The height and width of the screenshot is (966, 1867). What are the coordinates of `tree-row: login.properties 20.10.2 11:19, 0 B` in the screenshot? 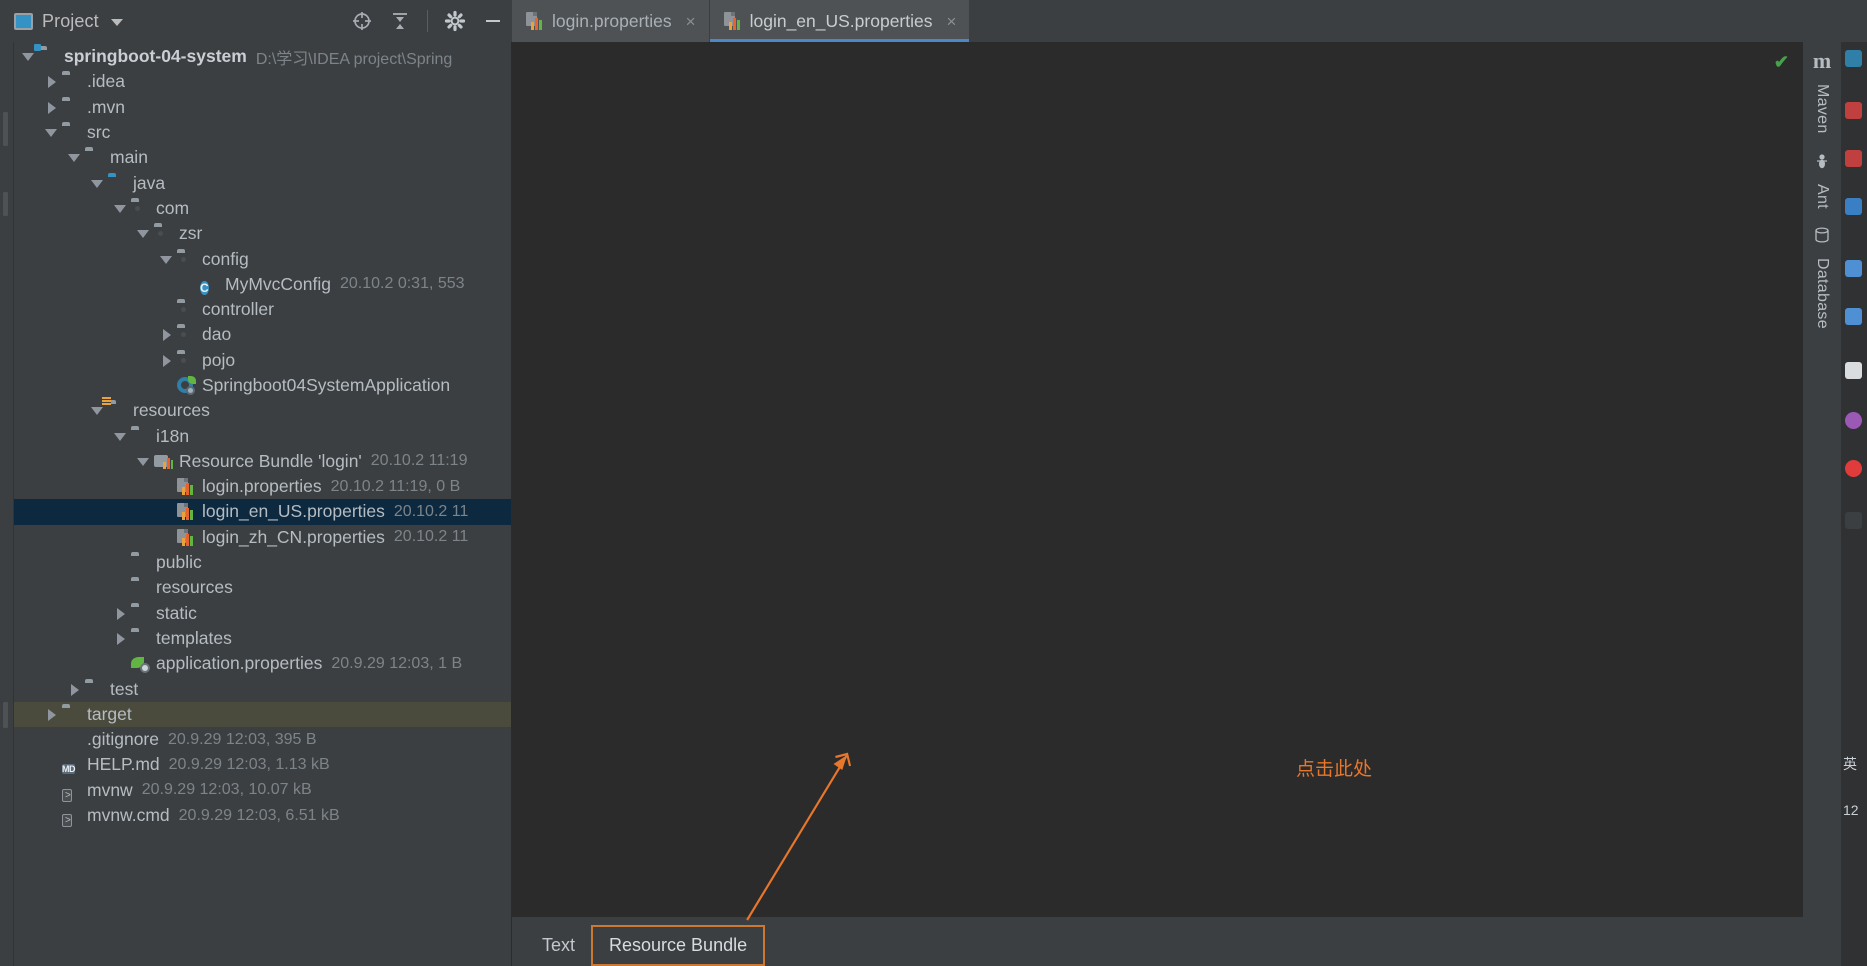 It's located at (262, 486).